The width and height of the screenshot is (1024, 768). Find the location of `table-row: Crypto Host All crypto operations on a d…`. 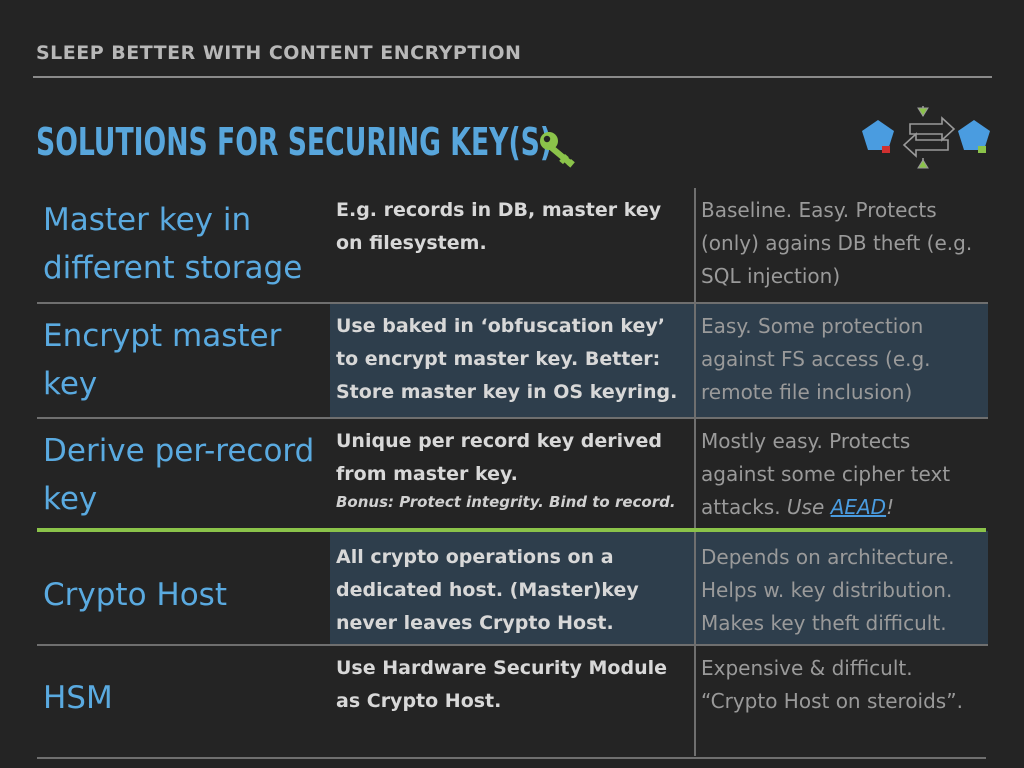

table-row: Crypto Host All crypto operations on a d… is located at coordinates (512, 588).